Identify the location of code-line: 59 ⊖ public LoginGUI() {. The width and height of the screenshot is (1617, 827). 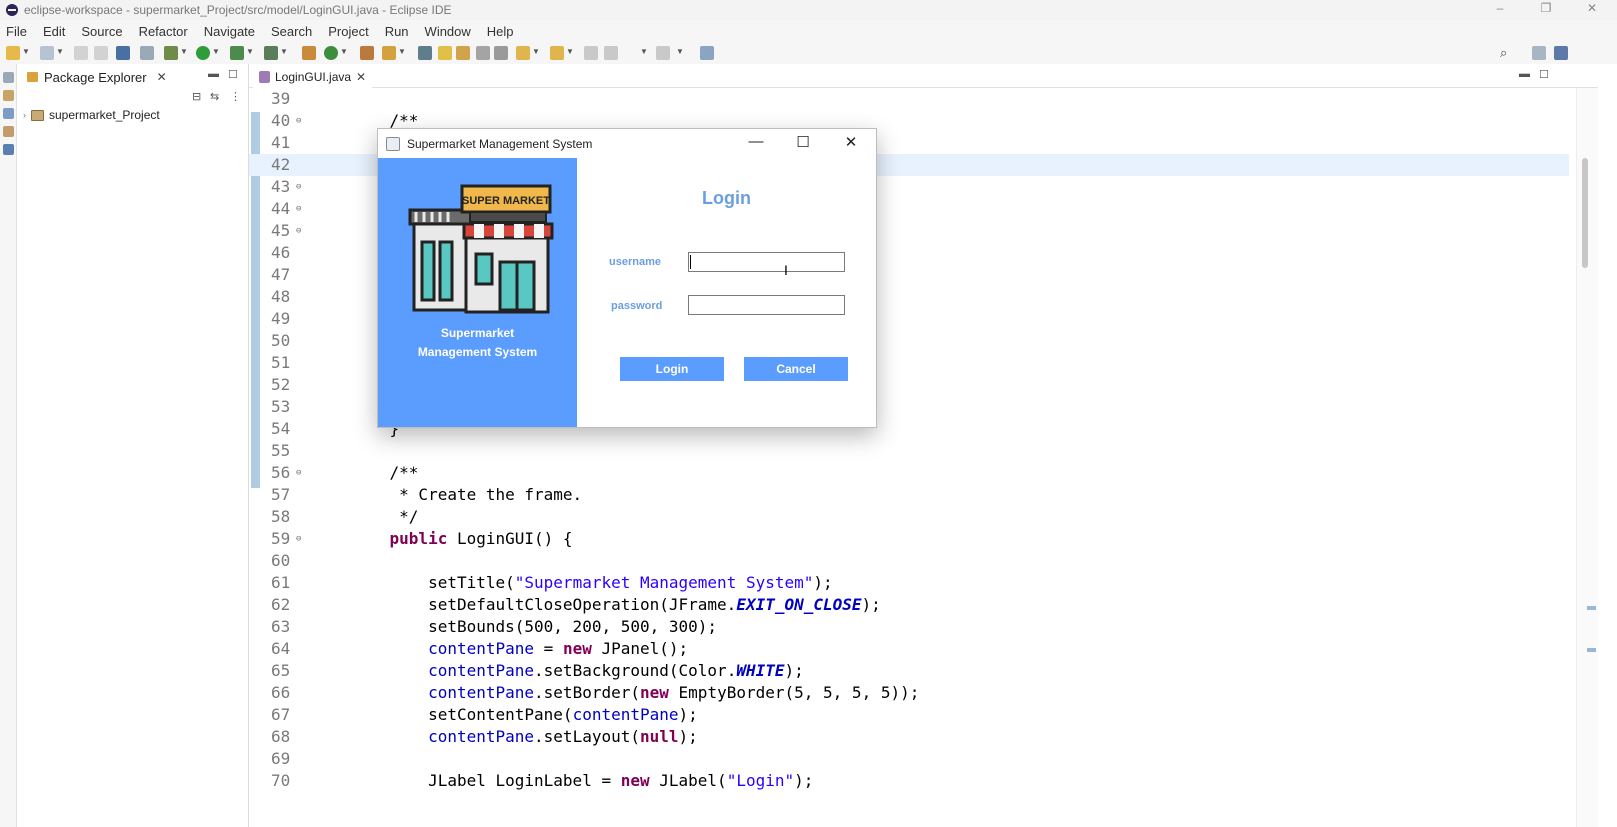
(422, 538).